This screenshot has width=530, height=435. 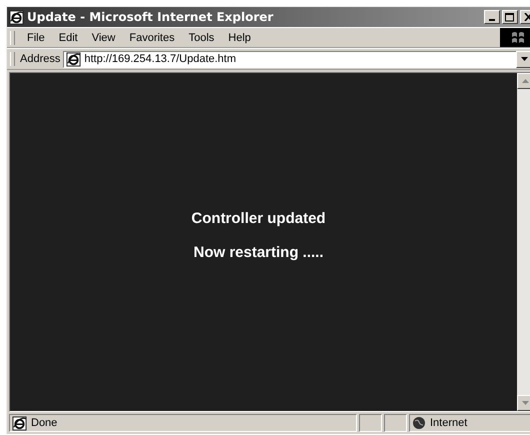 I want to click on address-label: Address, so click(x=41, y=59).